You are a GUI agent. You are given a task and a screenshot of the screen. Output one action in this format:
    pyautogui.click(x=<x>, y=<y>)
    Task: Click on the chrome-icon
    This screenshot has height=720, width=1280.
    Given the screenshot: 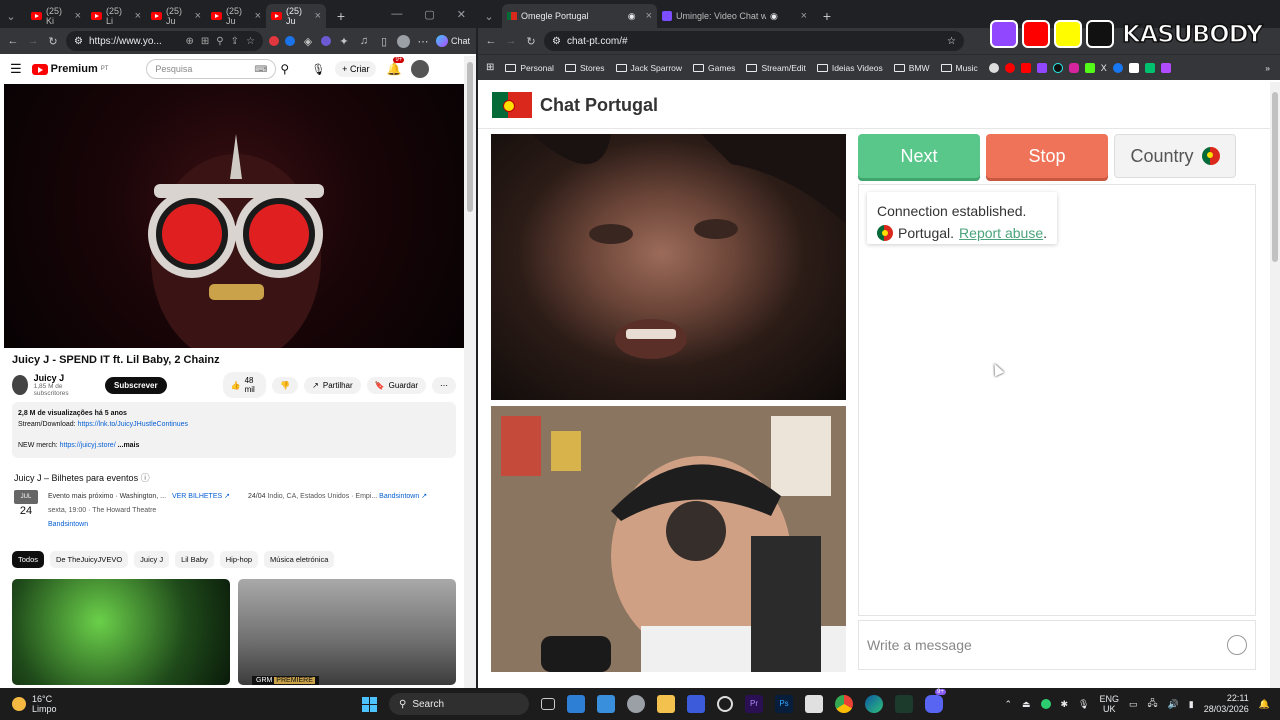 What is the action you would take?
    pyautogui.click(x=844, y=704)
    